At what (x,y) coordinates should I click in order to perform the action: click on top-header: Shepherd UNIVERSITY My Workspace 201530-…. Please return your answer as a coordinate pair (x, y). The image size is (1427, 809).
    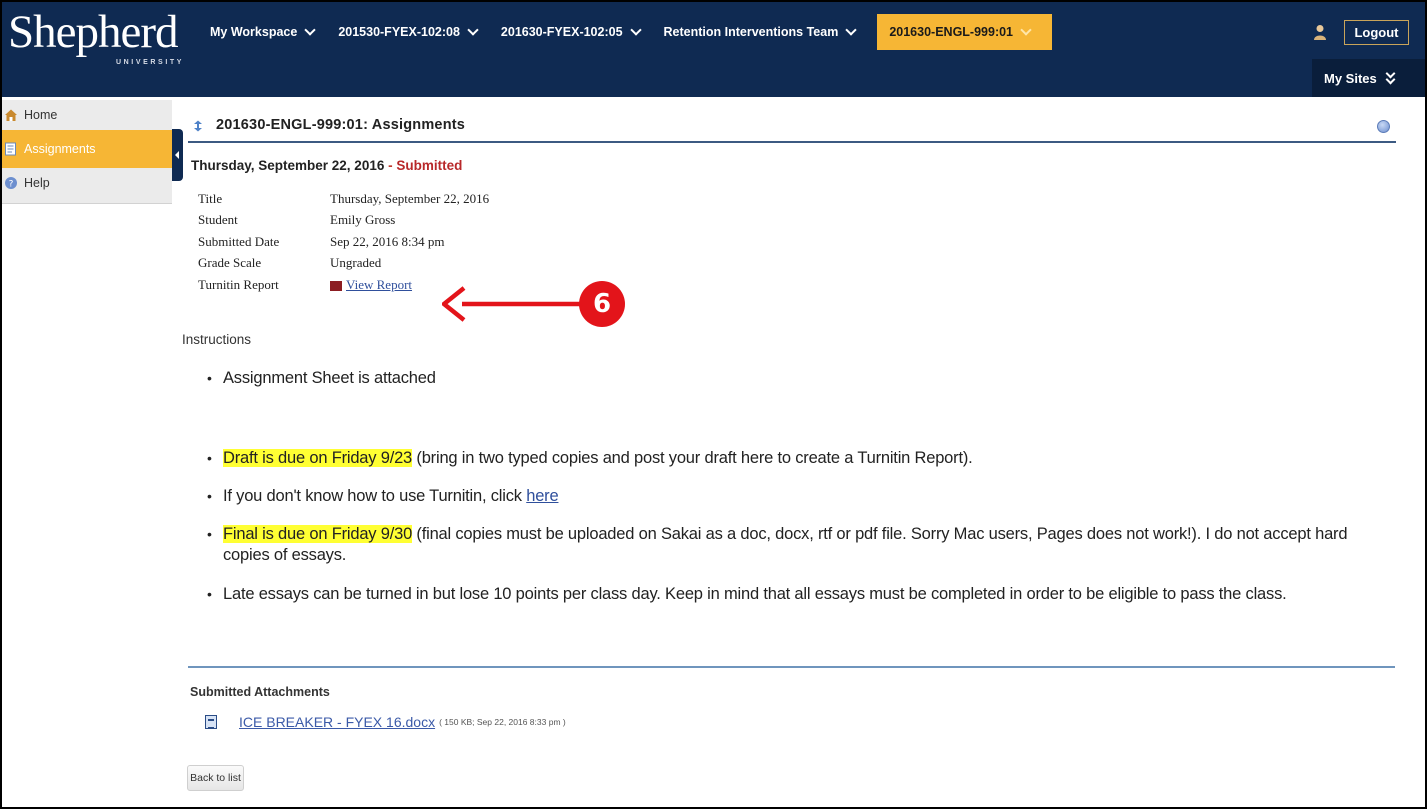
    Looking at the image, I should click on (713, 49).